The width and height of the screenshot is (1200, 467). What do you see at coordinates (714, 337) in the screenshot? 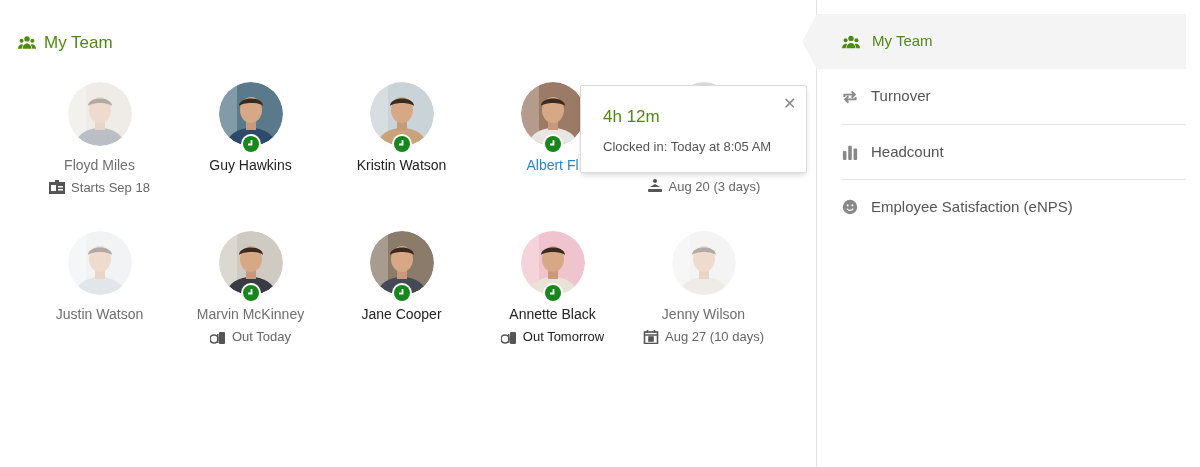
I see `status-note: Aug 27 (10 days)` at bounding box center [714, 337].